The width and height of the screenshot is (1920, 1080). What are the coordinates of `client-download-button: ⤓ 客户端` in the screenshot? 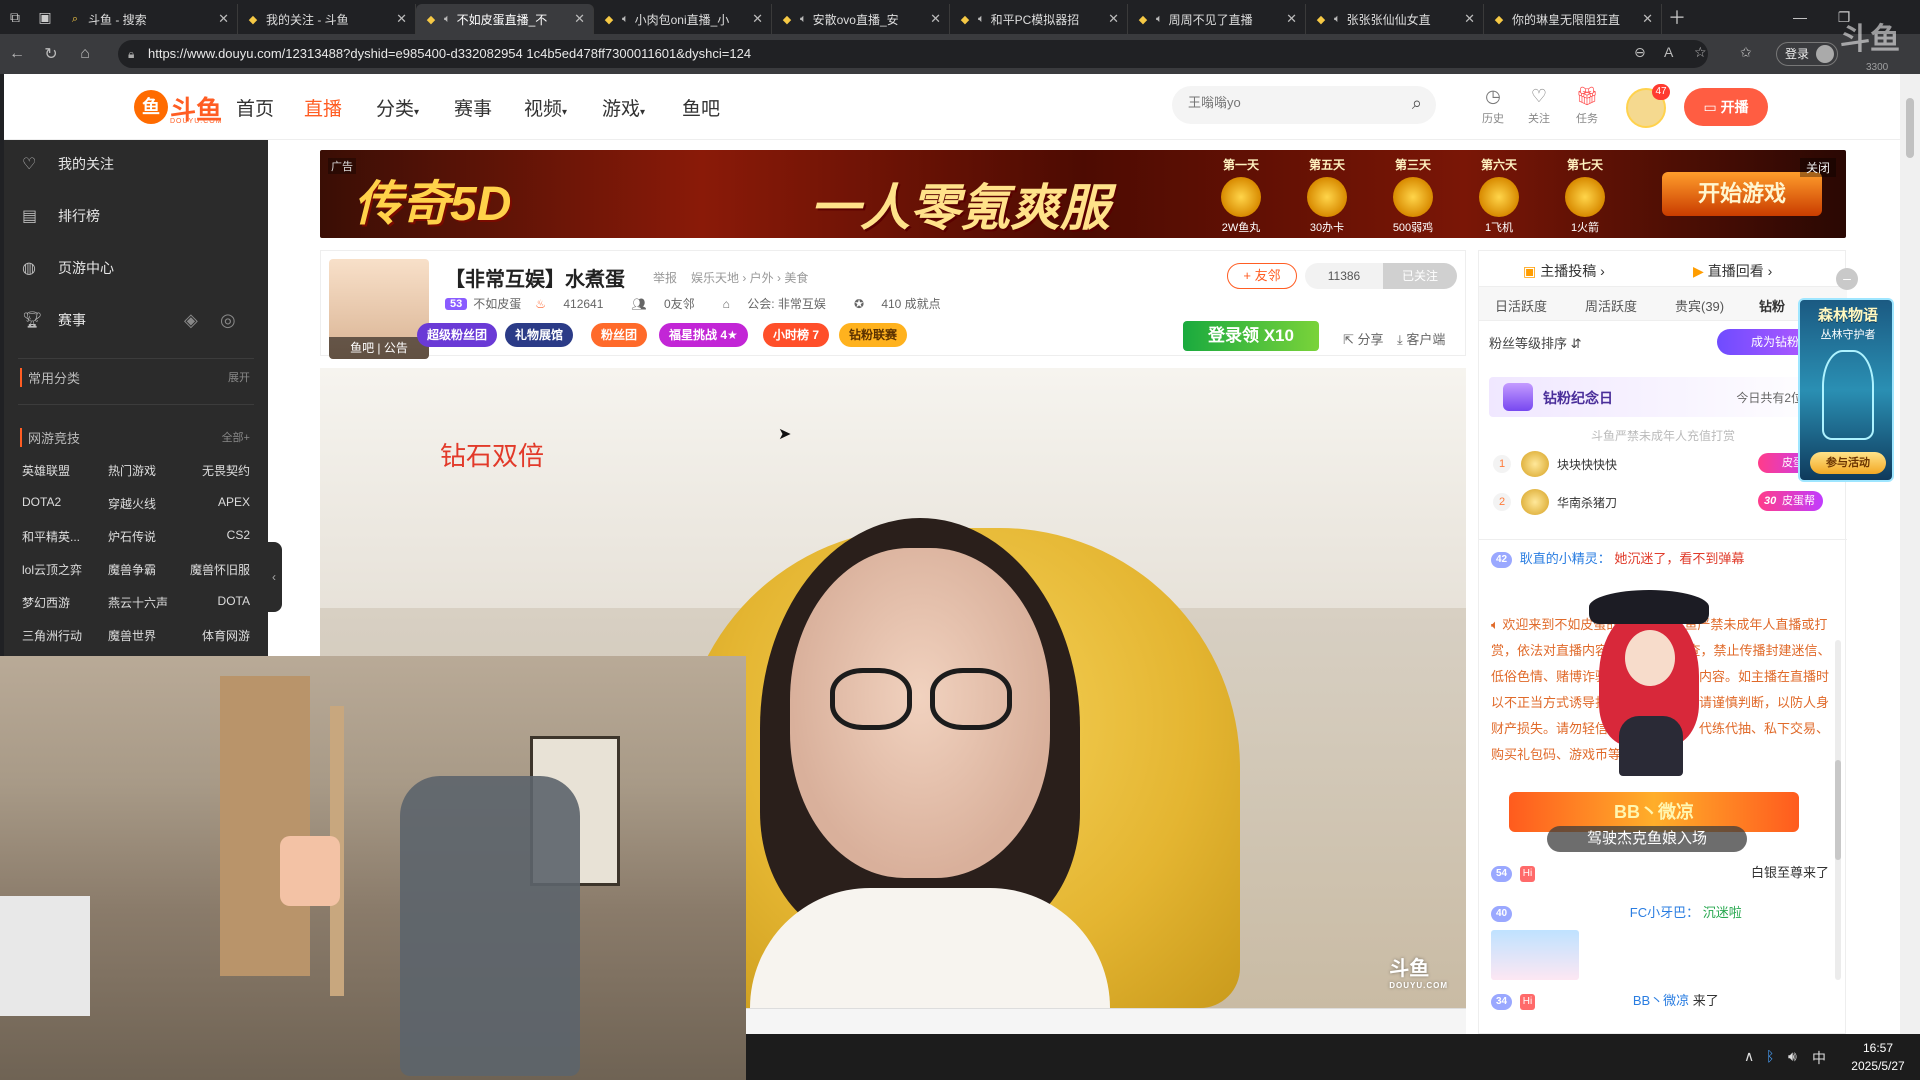 It's located at (1421, 338).